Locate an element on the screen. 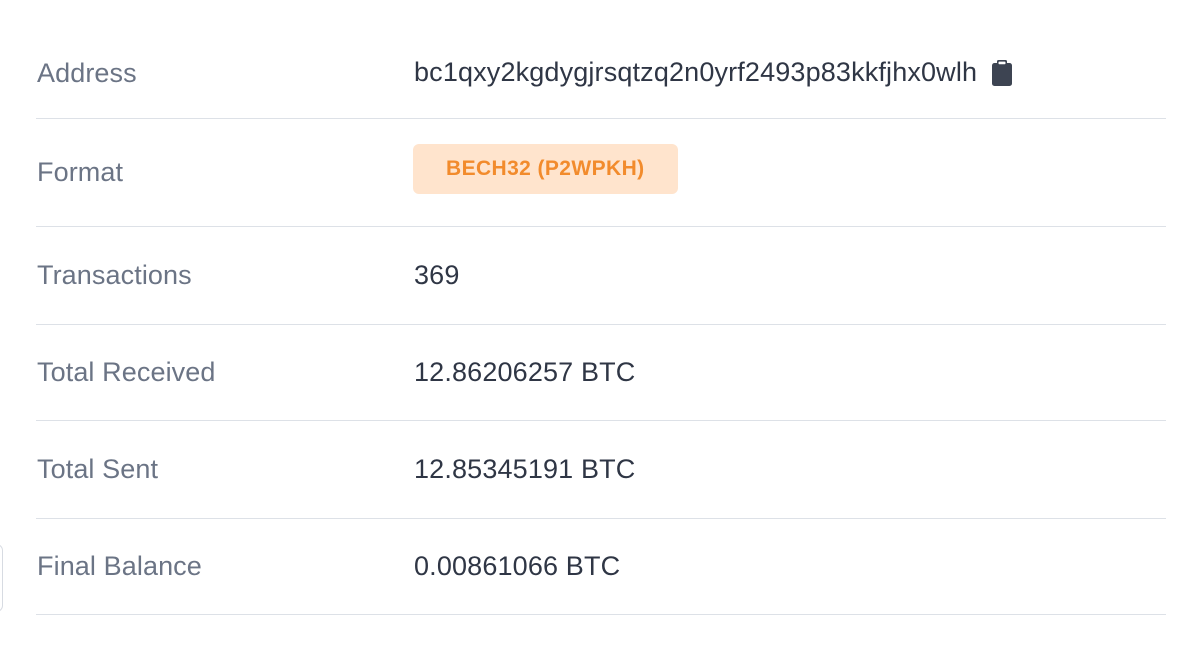 Image resolution: width=1192 pixels, height=666 pixels. total-received-row: Total Received 12.86206257 BTC is located at coordinates (601, 373).